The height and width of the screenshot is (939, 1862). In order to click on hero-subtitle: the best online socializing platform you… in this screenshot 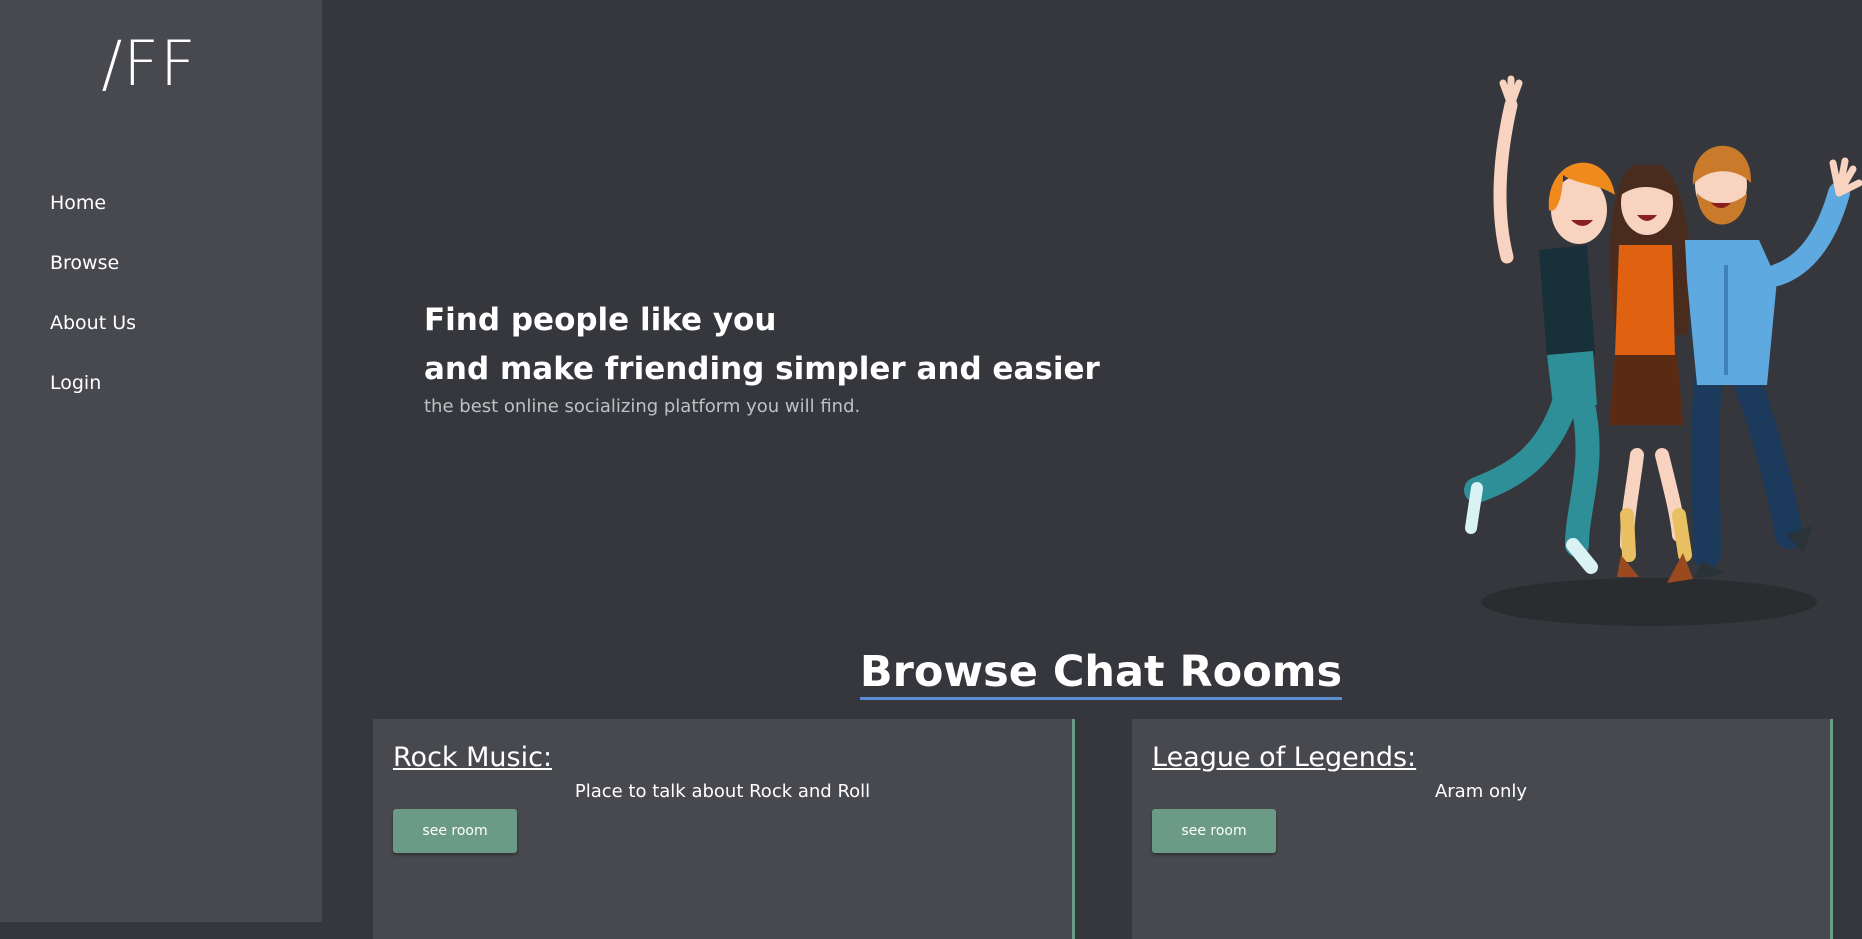, I will do `click(642, 406)`.